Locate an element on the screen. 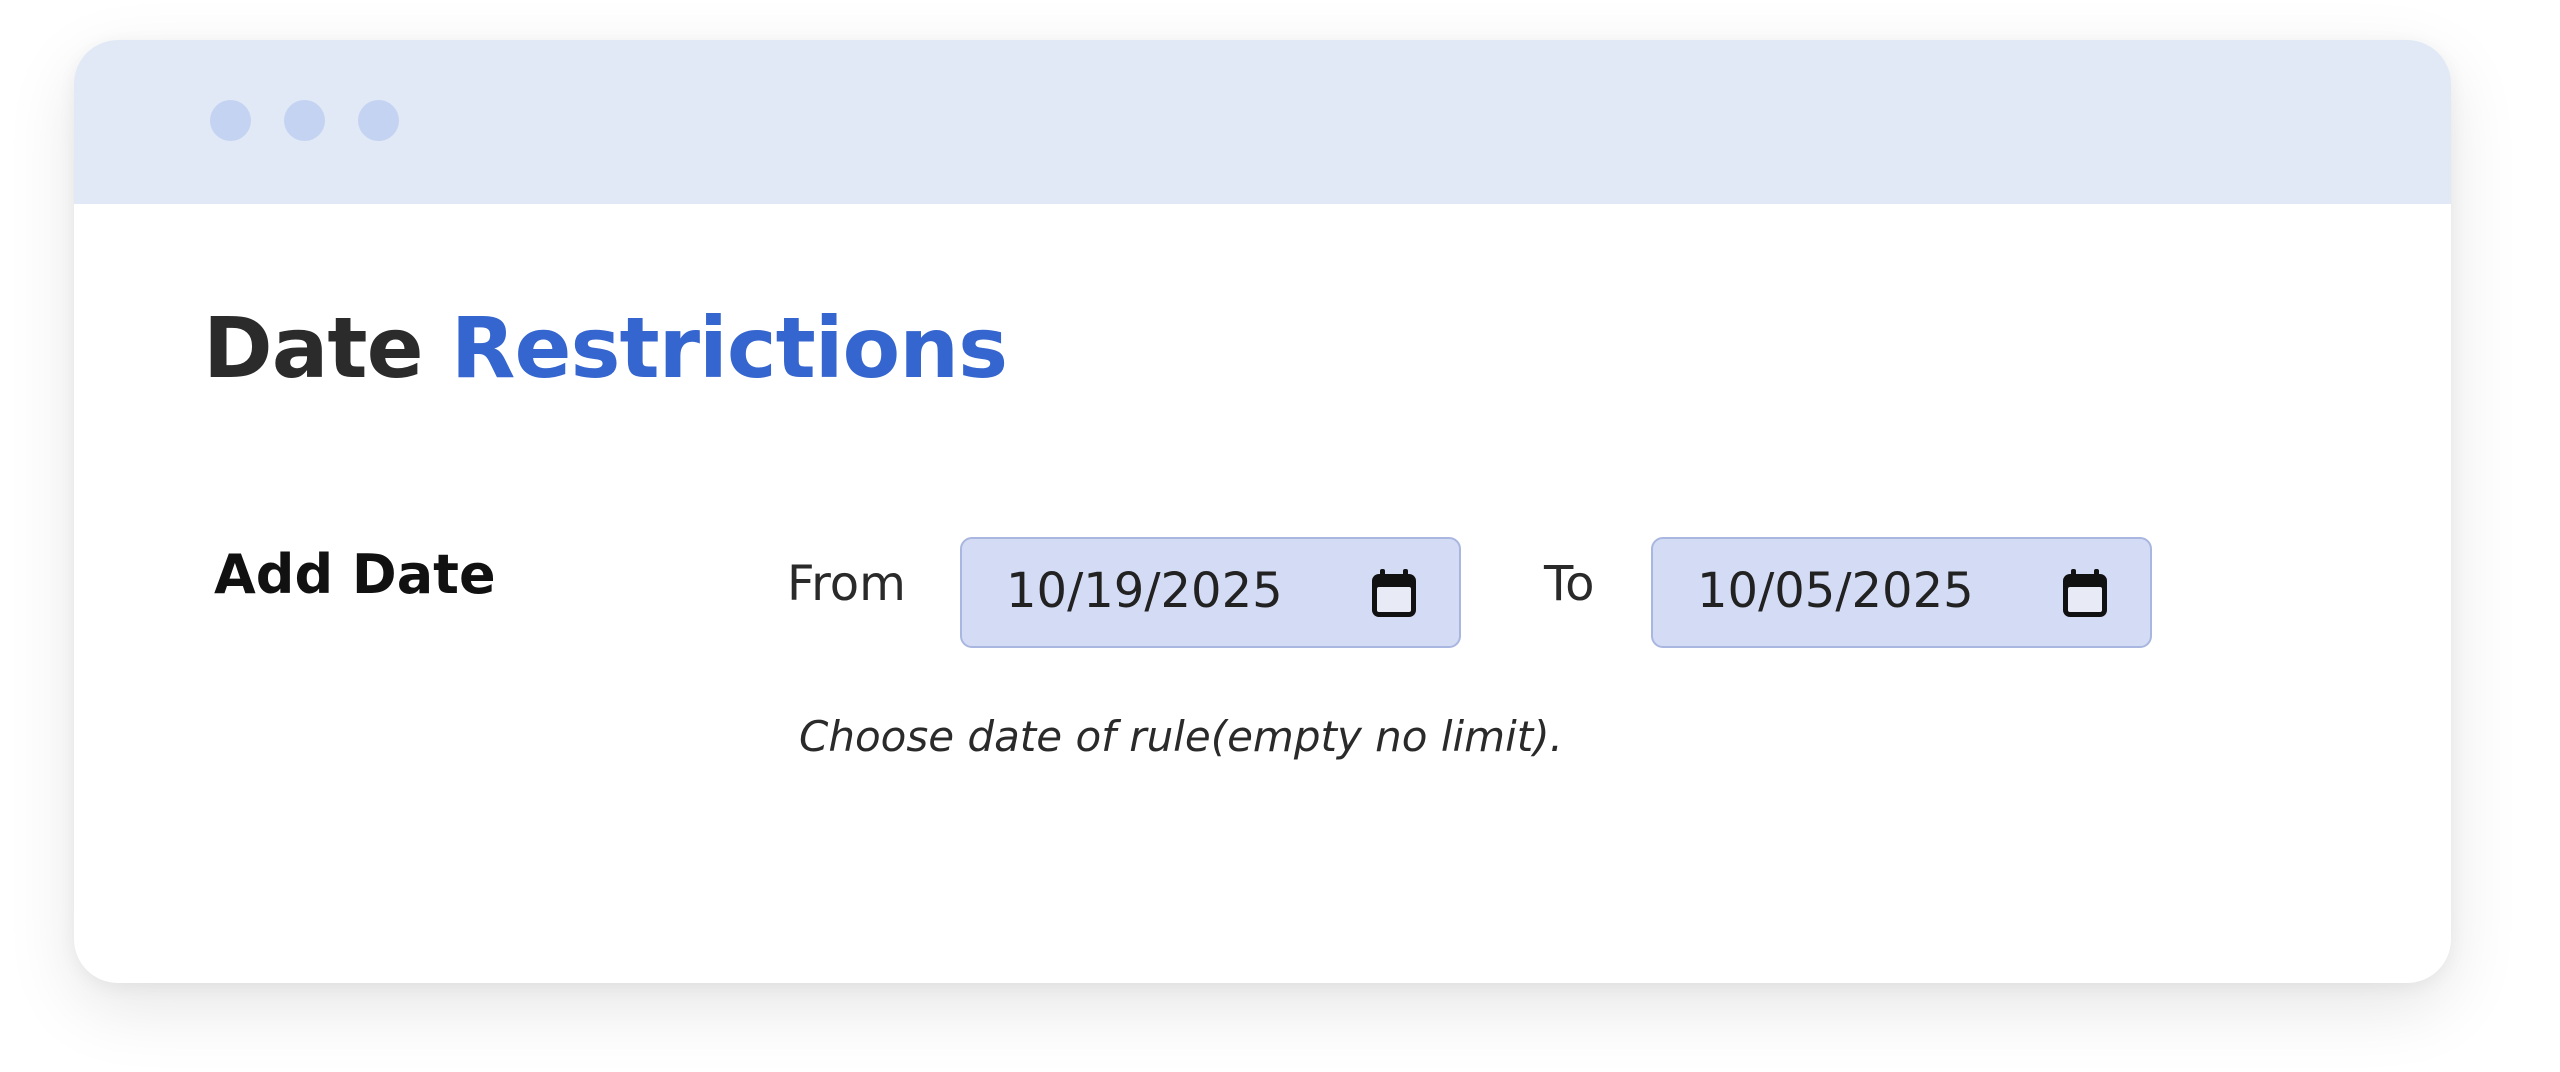 The height and width of the screenshot is (1072, 2560). to-date-input: 10/05/2025 is located at coordinates (1901, 592).